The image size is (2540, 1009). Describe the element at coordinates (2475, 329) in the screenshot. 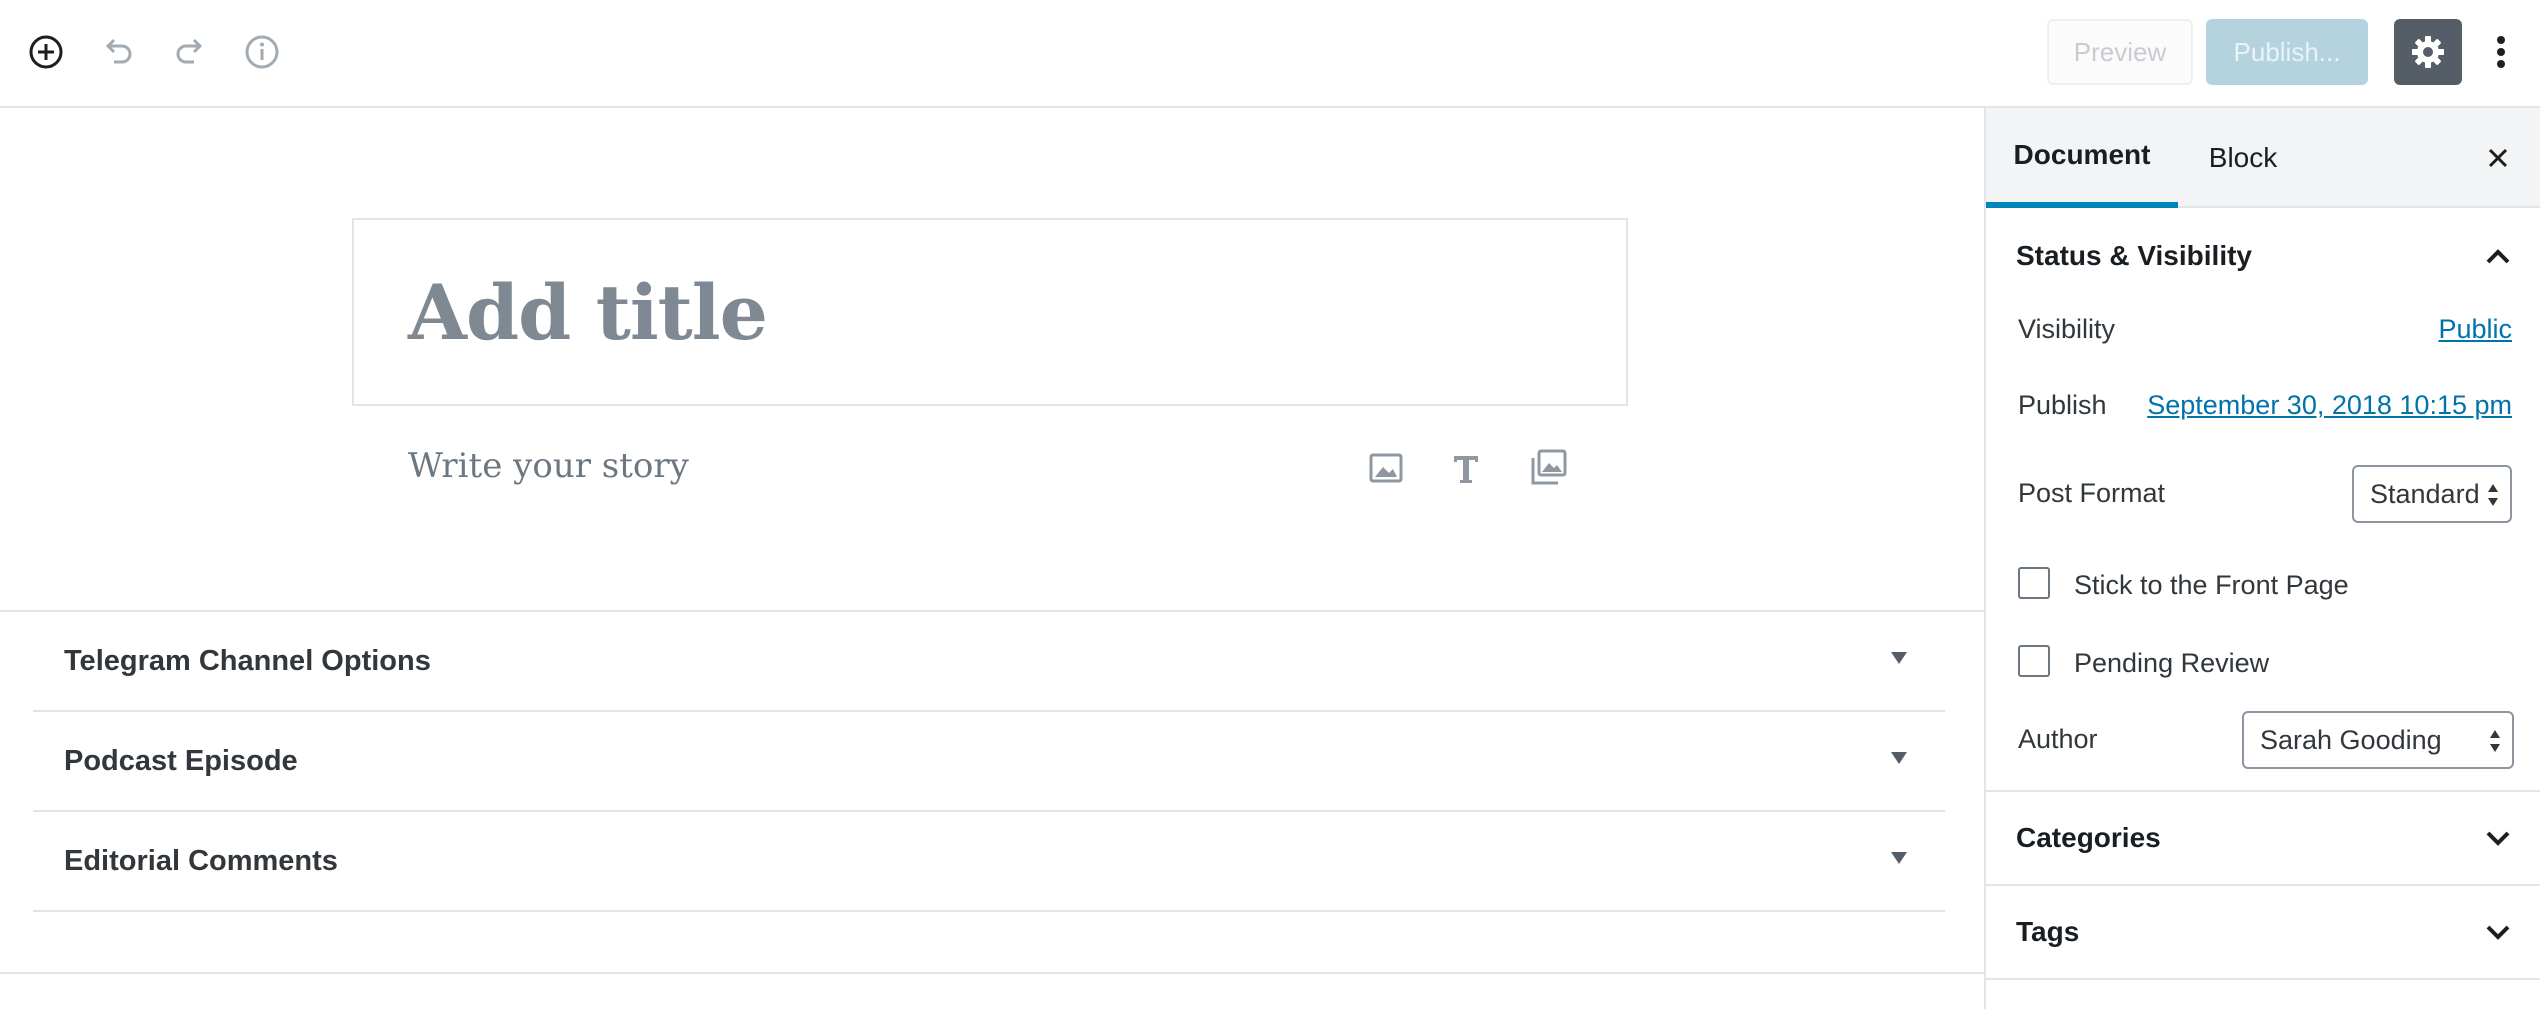

I see `visibility-link: Public` at that location.